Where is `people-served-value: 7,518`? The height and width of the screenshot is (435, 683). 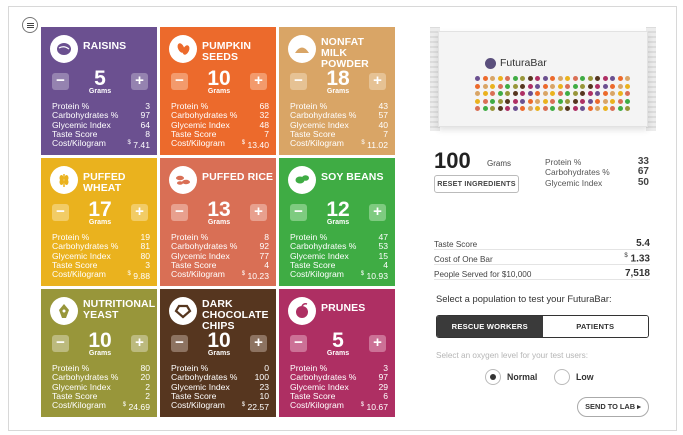 people-served-value: 7,518 is located at coordinates (637, 273).